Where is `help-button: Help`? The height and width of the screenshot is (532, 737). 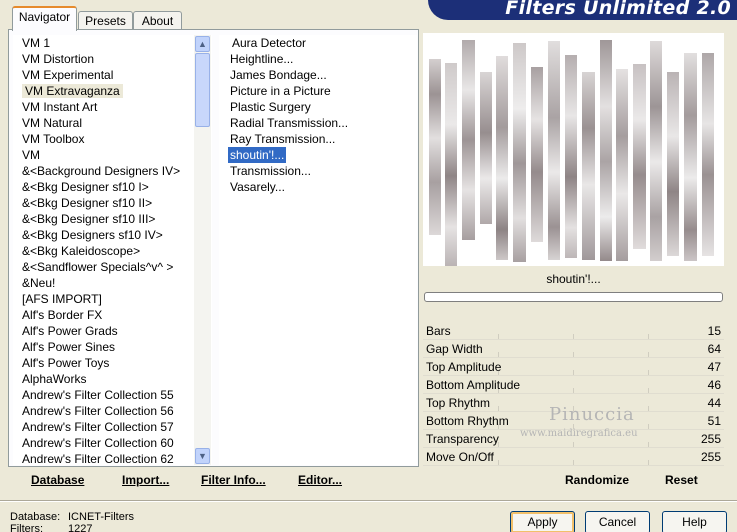
help-button: Help is located at coordinates (694, 521).